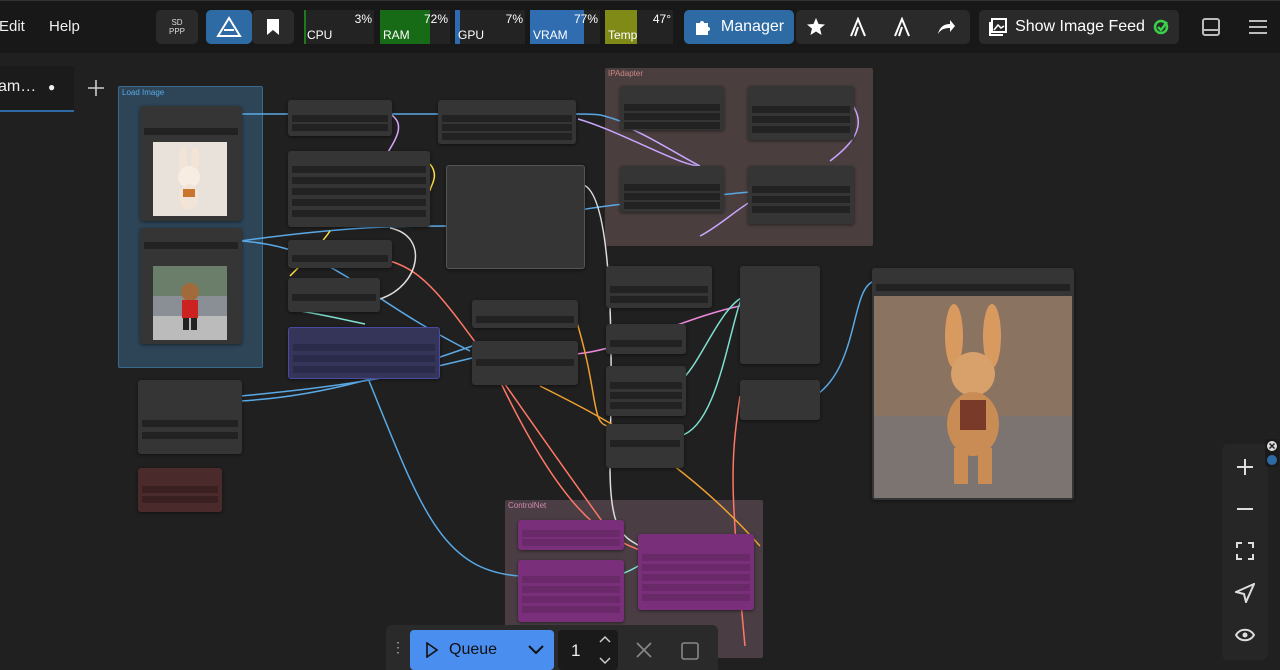 This screenshot has width=1280, height=670. I want to click on node-k, so click(646, 391).